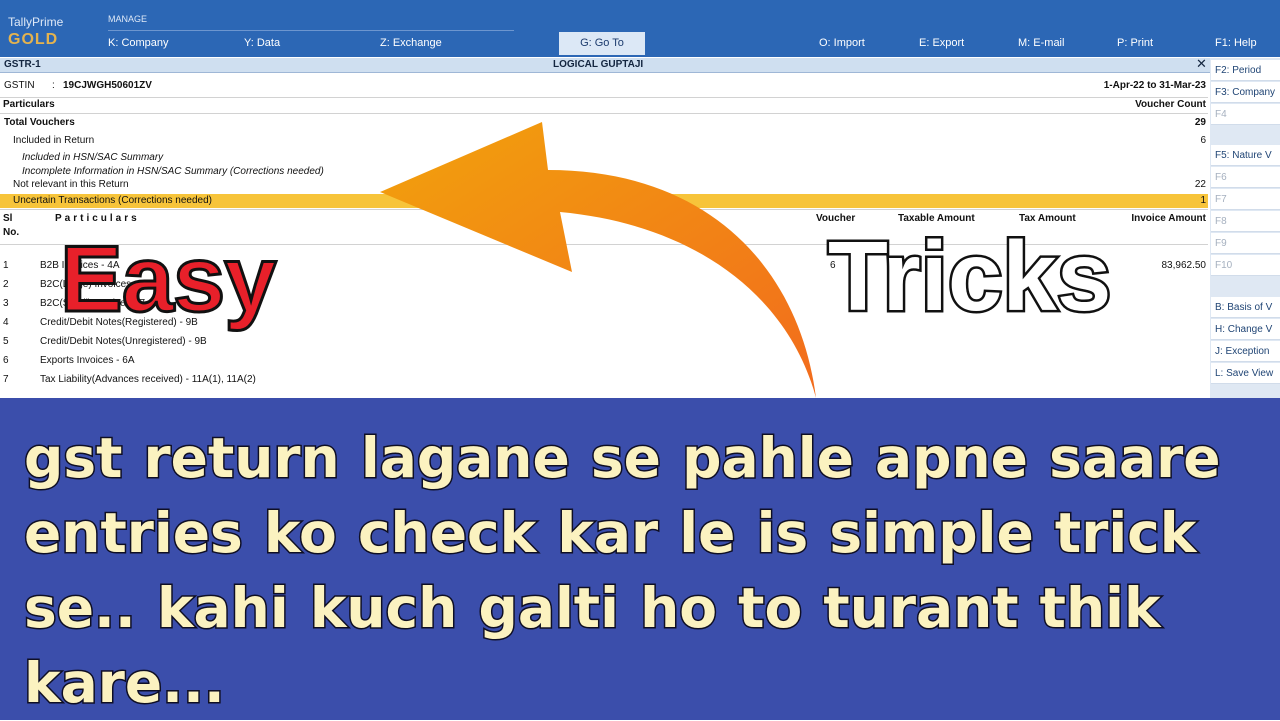 The image size is (1280, 721). I want to click on row-sl: 3, so click(6, 303).